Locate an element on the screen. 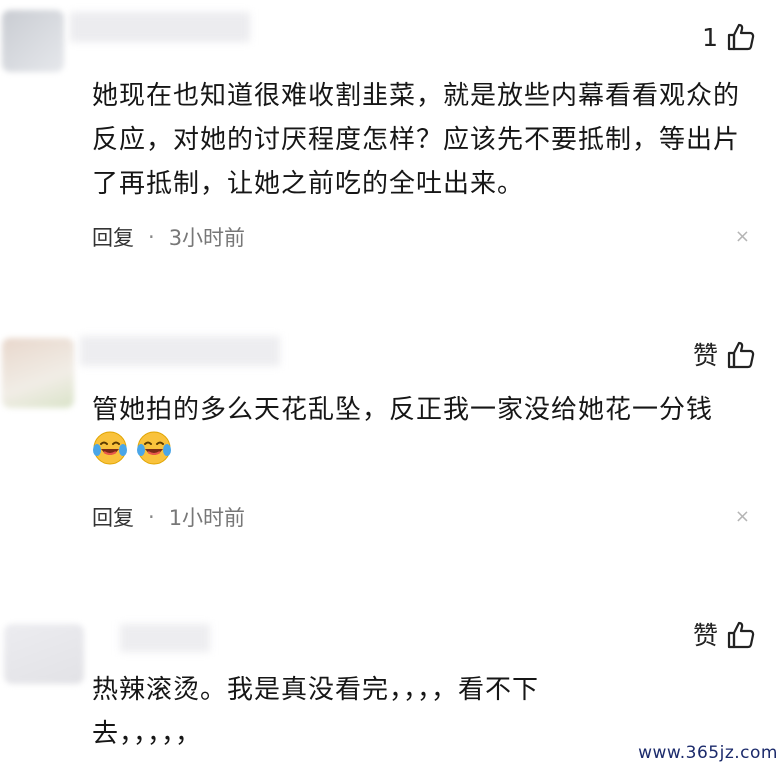  timestamp: 1小时前 is located at coordinates (207, 518).